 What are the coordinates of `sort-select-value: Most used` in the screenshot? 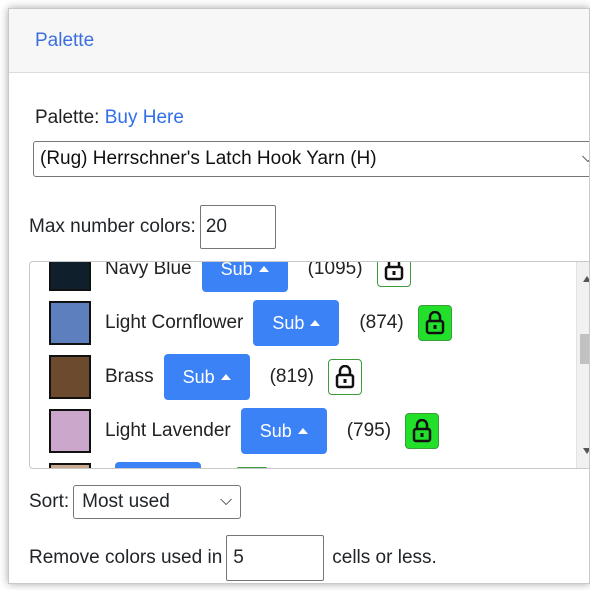 It's located at (126, 501).